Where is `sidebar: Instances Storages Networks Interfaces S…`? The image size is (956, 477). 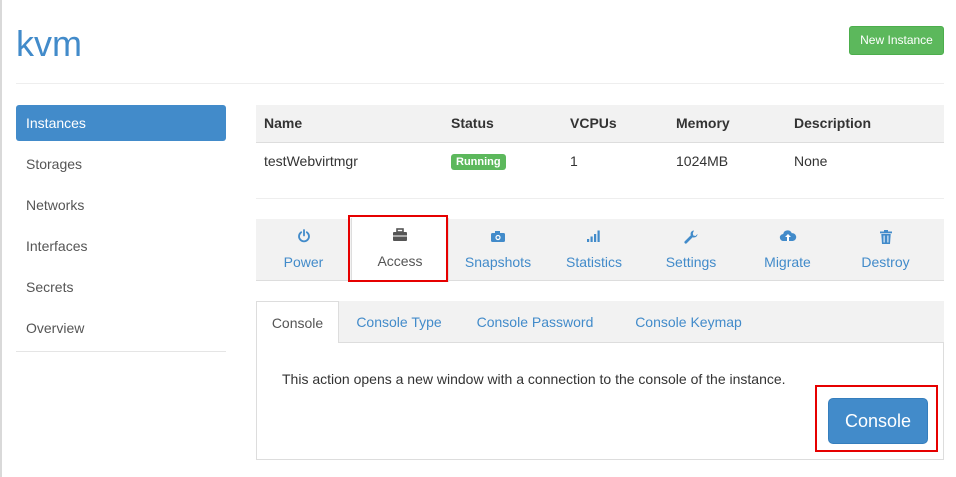 sidebar: Instances Storages Networks Interfaces S… is located at coordinates (121, 228).